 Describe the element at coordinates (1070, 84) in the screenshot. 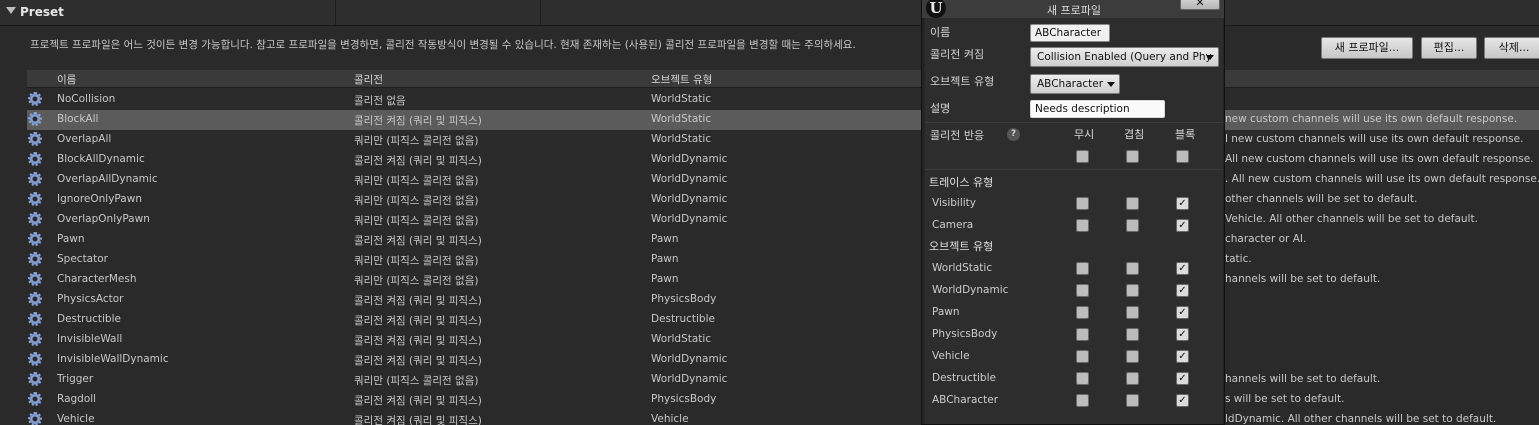

I see `object-type-value: ABCharacter` at that location.